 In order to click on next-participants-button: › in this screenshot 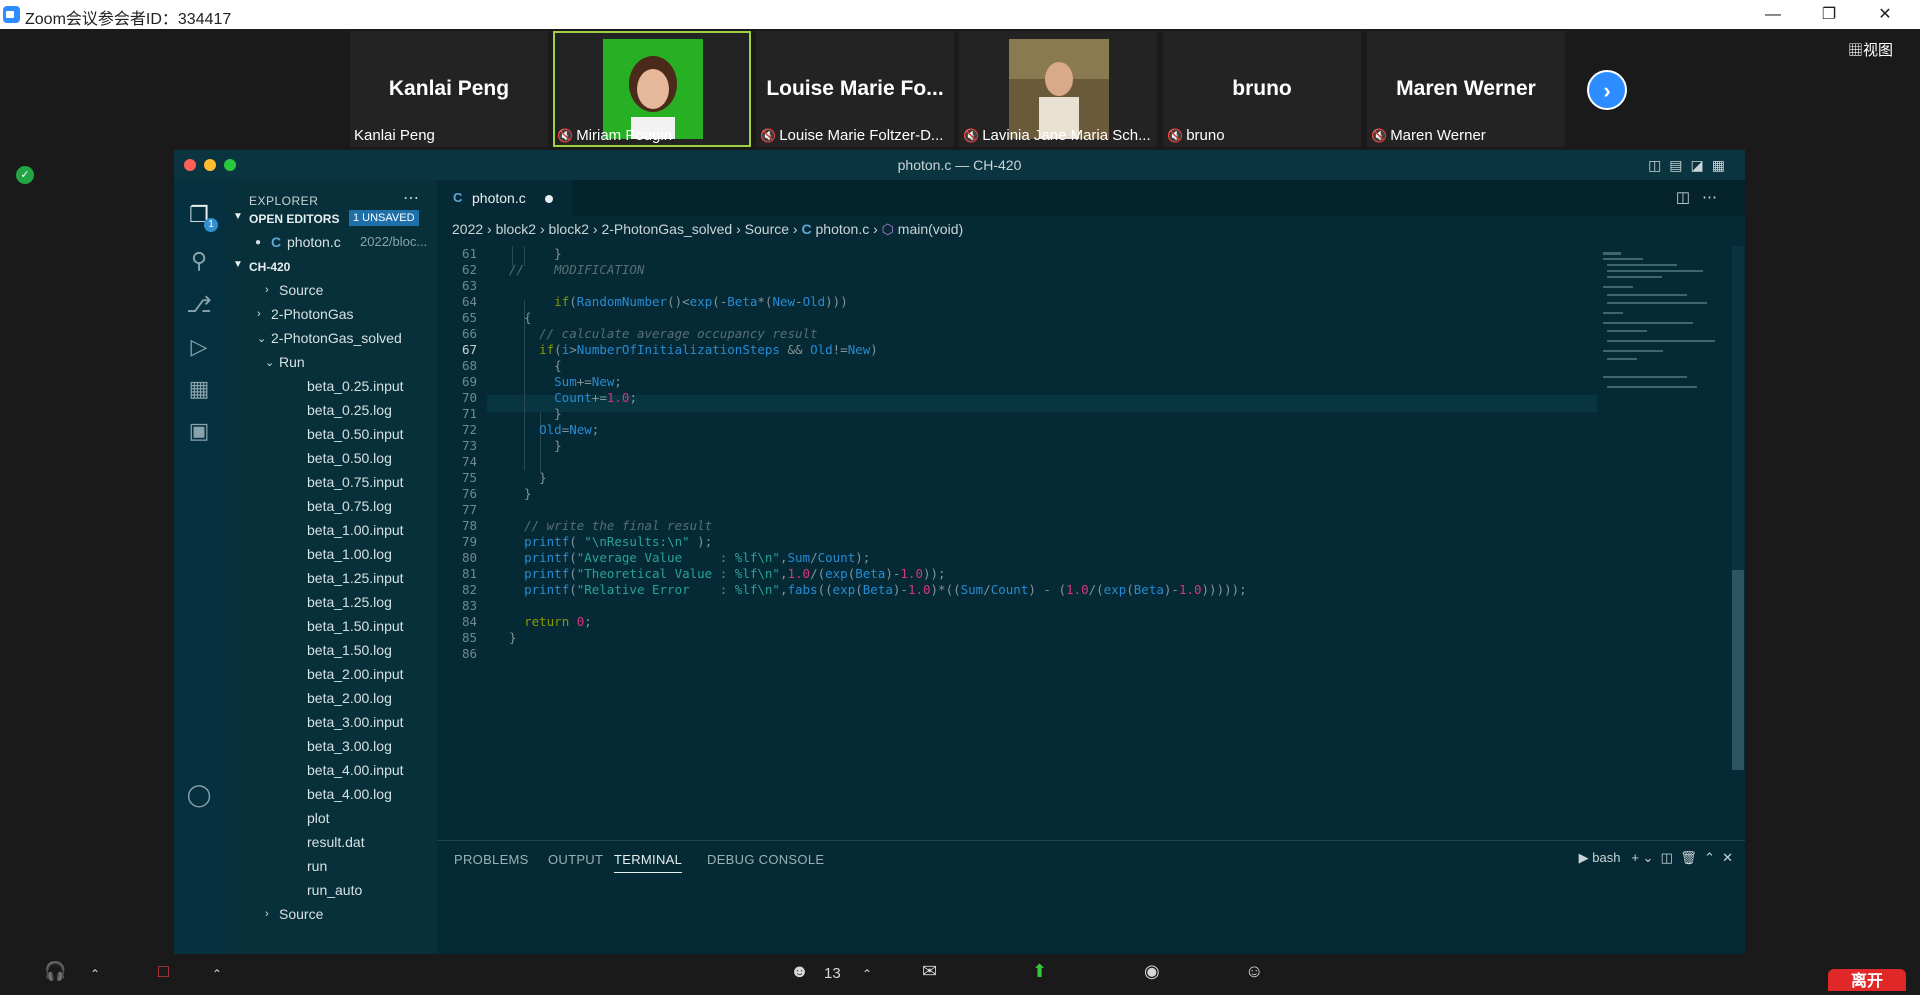, I will do `click(1607, 90)`.